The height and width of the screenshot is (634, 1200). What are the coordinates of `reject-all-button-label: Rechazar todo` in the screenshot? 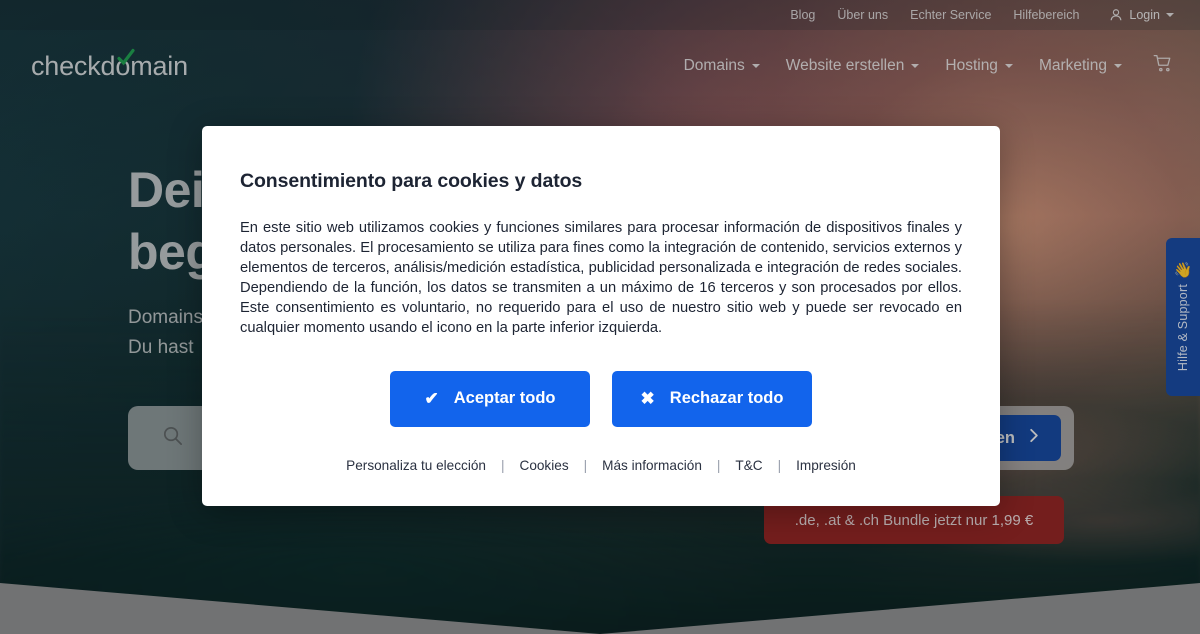 It's located at (726, 398).